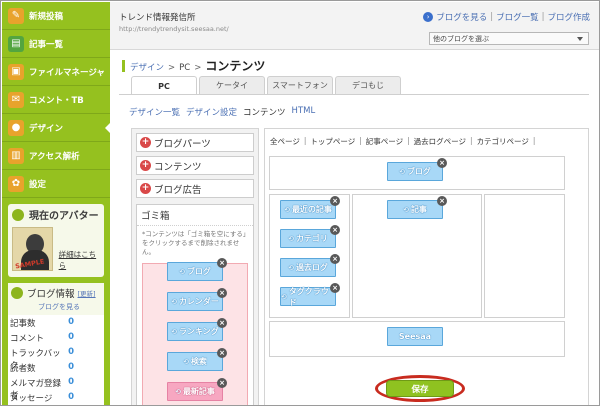 This screenshot has width=600, height=406. I want to click on sidebar-item-5: ▥ アクセス解析, so click(56, 156).